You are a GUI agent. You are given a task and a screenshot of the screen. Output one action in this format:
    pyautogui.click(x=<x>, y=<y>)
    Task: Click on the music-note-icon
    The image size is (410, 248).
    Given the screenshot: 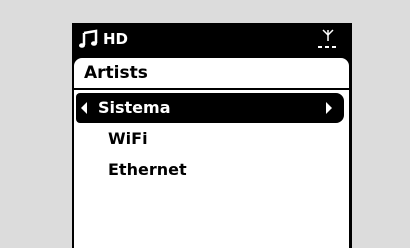 What is the action you would take?
    pyautogui.click(x=88, y=38)
    